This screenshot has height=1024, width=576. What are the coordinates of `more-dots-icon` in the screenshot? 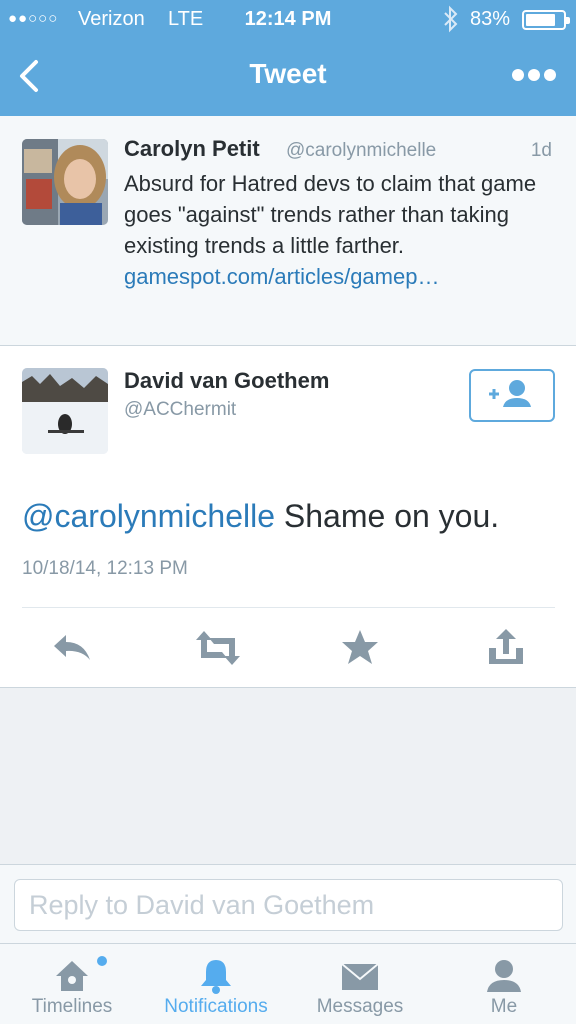 It's located at (534, 75).